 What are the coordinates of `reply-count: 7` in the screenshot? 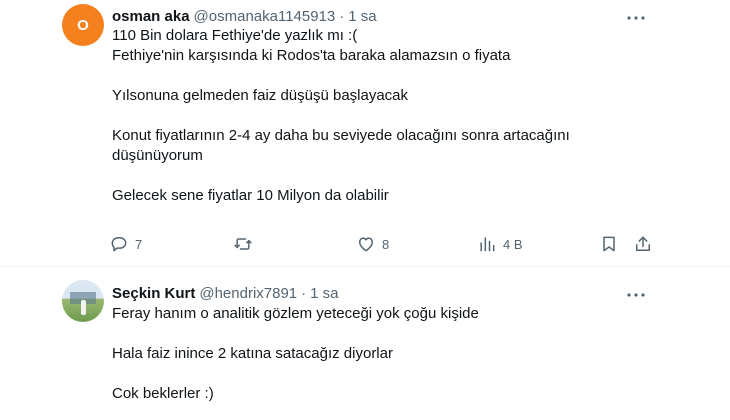 It's located at (139, 244).